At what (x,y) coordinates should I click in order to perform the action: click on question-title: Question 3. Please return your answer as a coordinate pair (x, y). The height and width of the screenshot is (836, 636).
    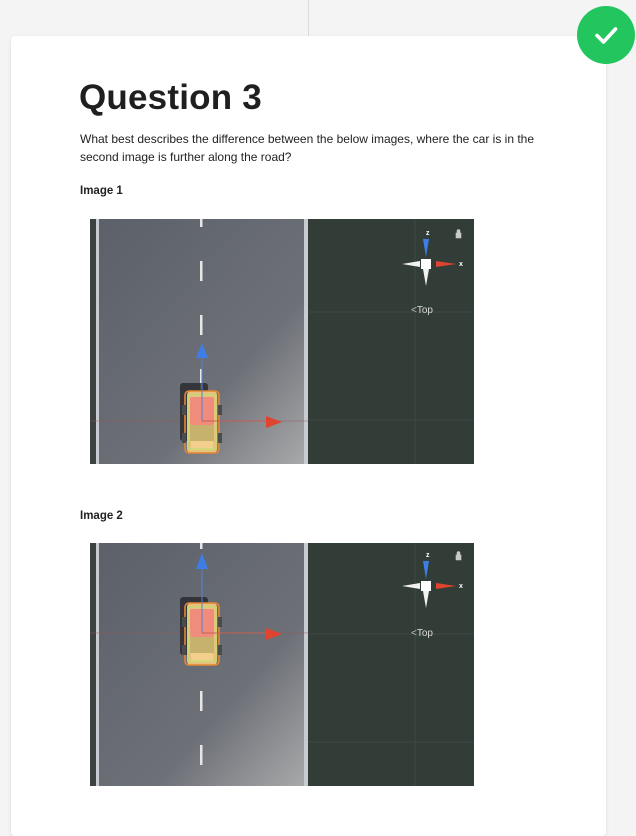
    Looking at the image, I should click on (170, 97).